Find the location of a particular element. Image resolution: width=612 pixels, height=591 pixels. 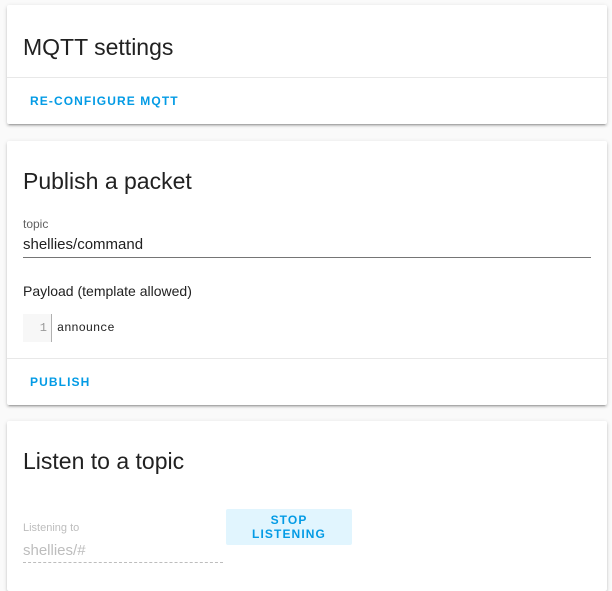

stop-listening-button: STOP LISTENING is located at coordinates (289, 527).